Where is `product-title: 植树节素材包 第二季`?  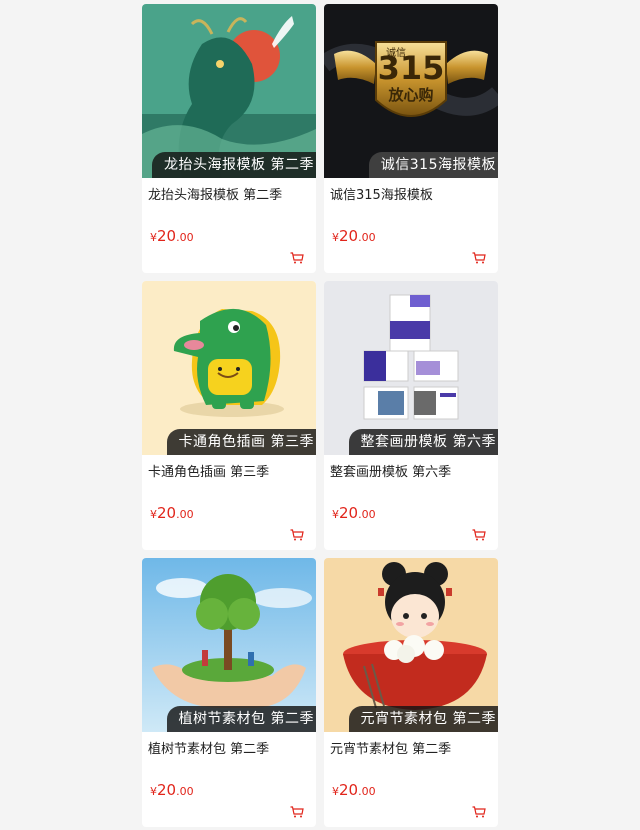 product-title: 植树节素材包 第二季 is located at coordinates (208, 747).